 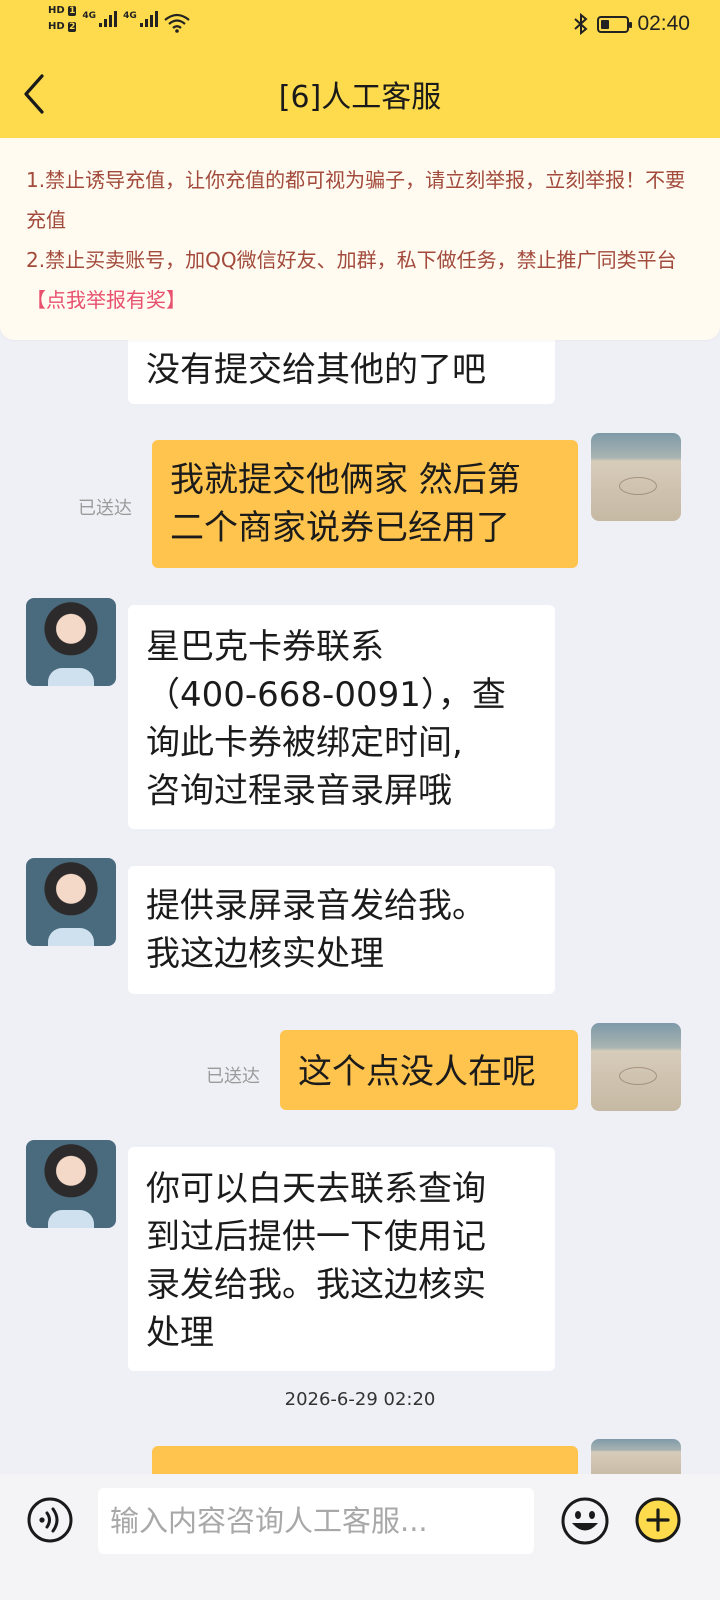 What do you see at coordinates (119, 19) in the screenshot?
I see `status-left: HD 1 HD 2 4G 4G` at bounding box center [119, 19].